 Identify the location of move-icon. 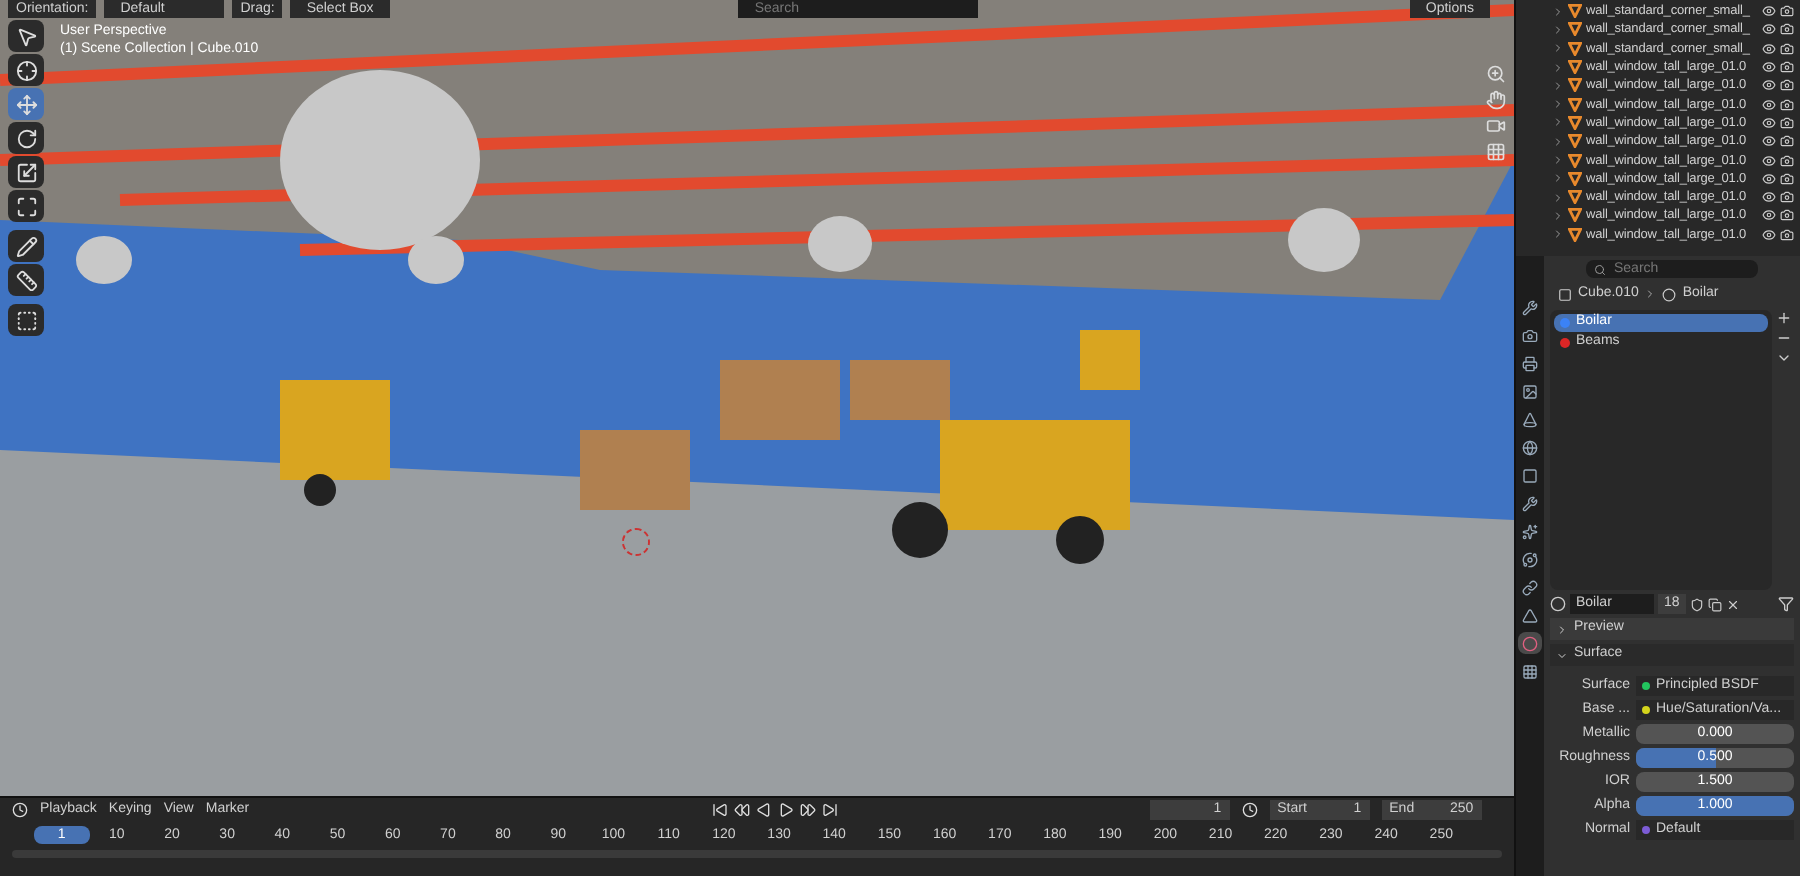
(26, 104).